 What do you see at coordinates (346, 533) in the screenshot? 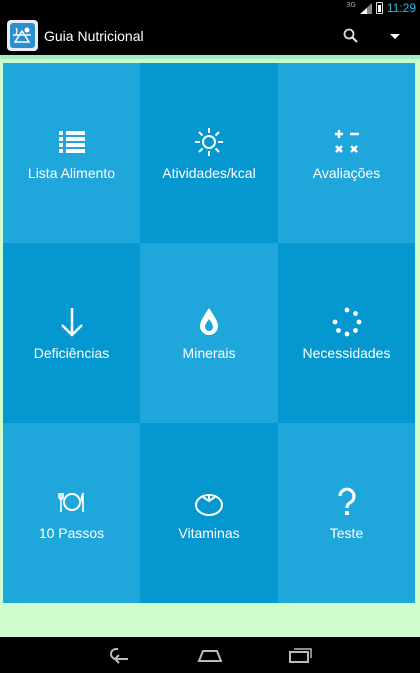
I see `tile-label: Teste` at bounding box center [346, 533].